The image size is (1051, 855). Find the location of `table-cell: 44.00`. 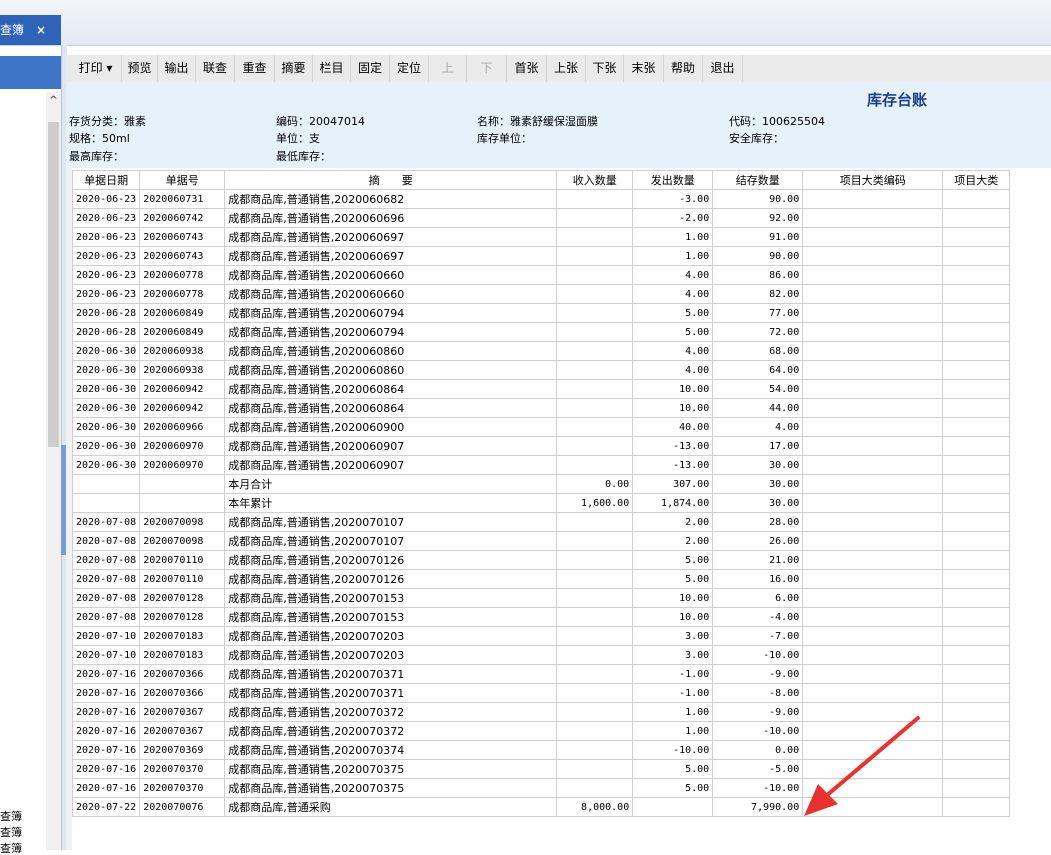

table-cell: 44.00 is located at coordinates (758, 408).